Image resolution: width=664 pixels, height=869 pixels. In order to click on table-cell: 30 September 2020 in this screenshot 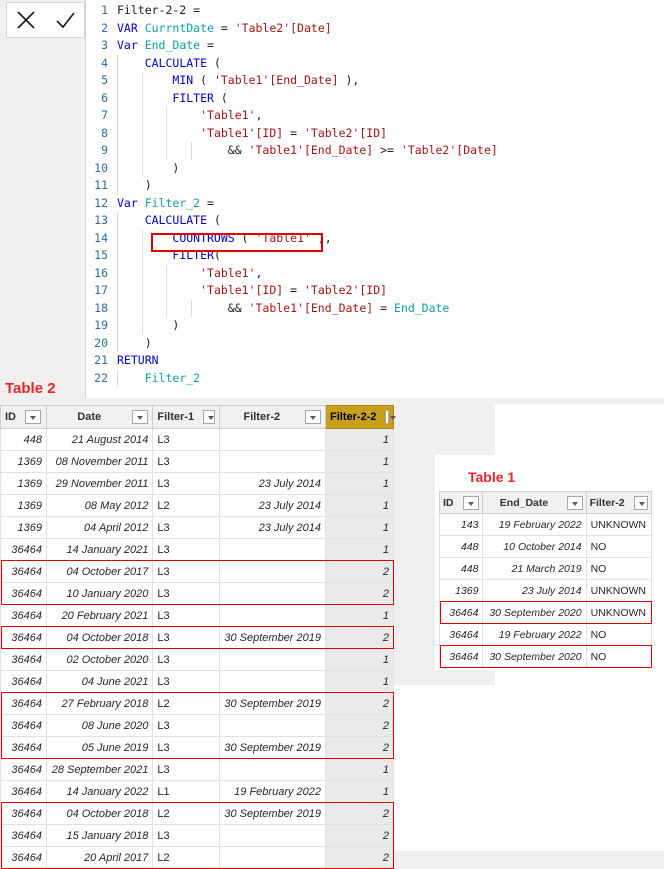, I will do `click(534, 656)`.